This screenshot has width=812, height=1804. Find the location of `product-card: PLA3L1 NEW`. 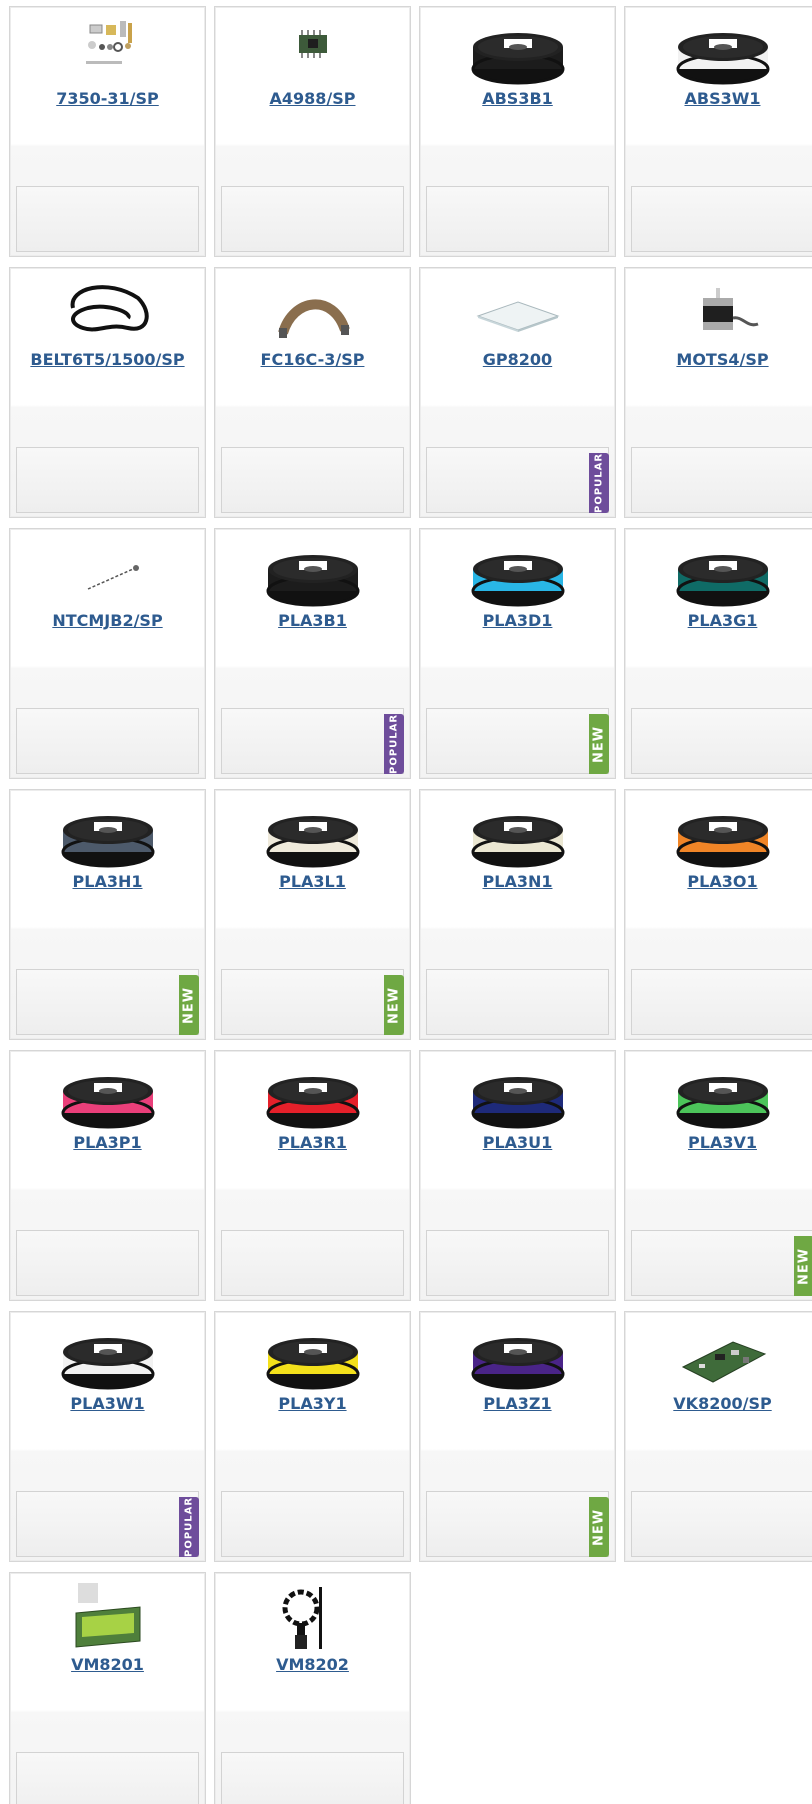

product-card: PLA3L1 NEW is located at coordinates (312, 914).